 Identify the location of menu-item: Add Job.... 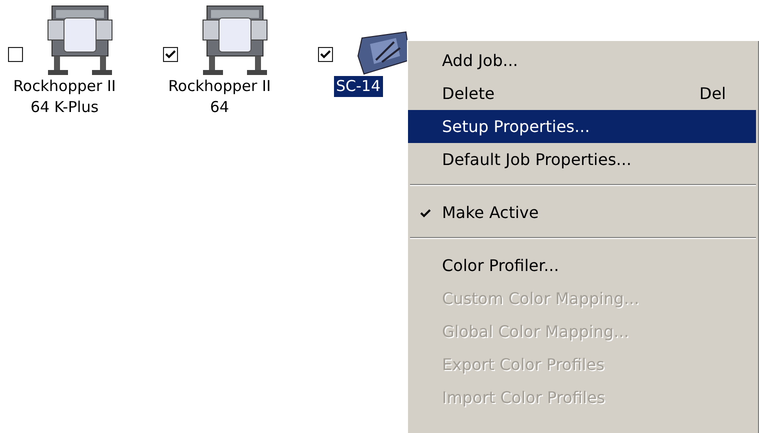
(582, 60).